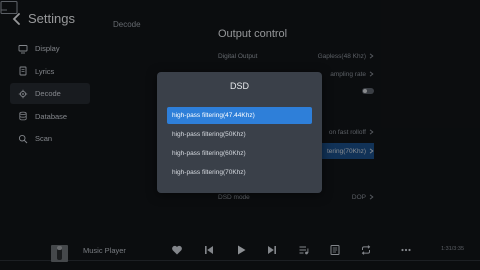  Describe the element at coordinates (239, 86) in the screenshot. I see `dialog-title: DSD` at that location.